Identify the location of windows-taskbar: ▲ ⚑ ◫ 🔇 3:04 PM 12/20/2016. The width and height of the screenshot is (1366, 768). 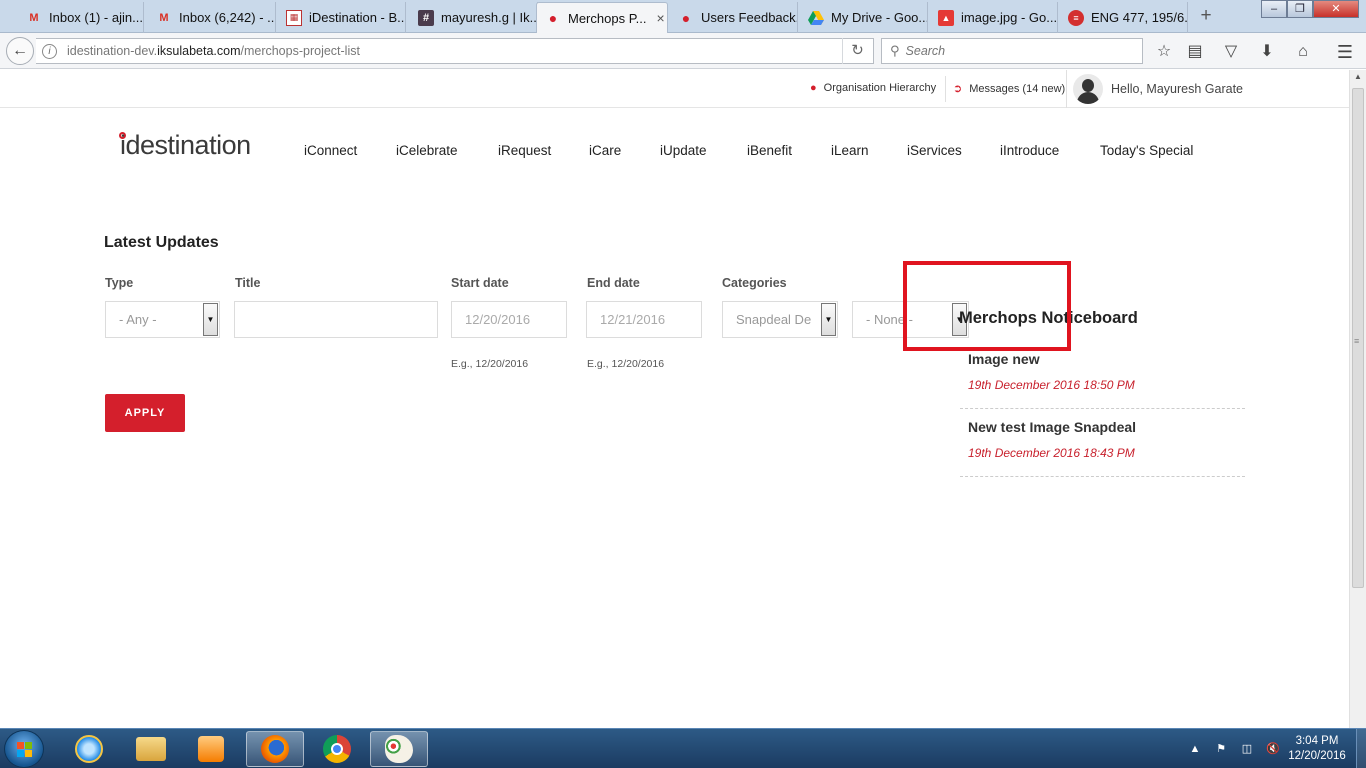
(683, 748).